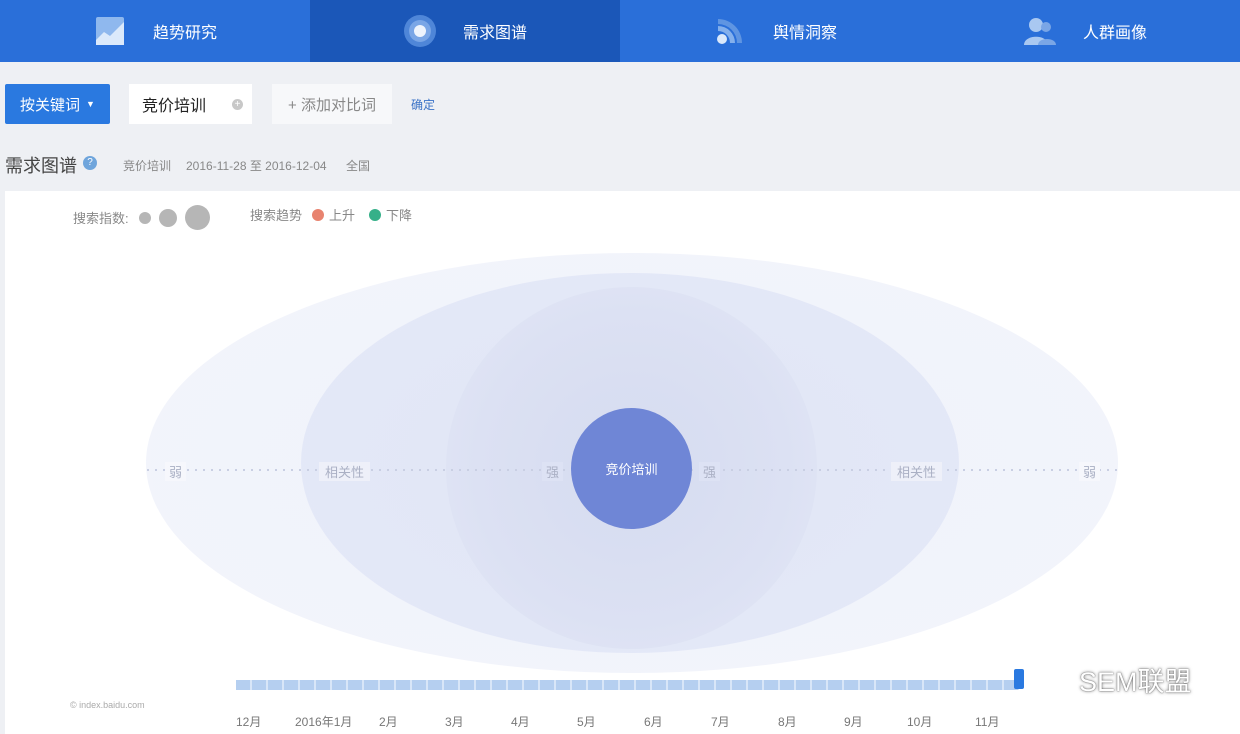 This screenshot has height=734, width=1240. I want to click on tab-label: 需求图谱, so click(494, 33).